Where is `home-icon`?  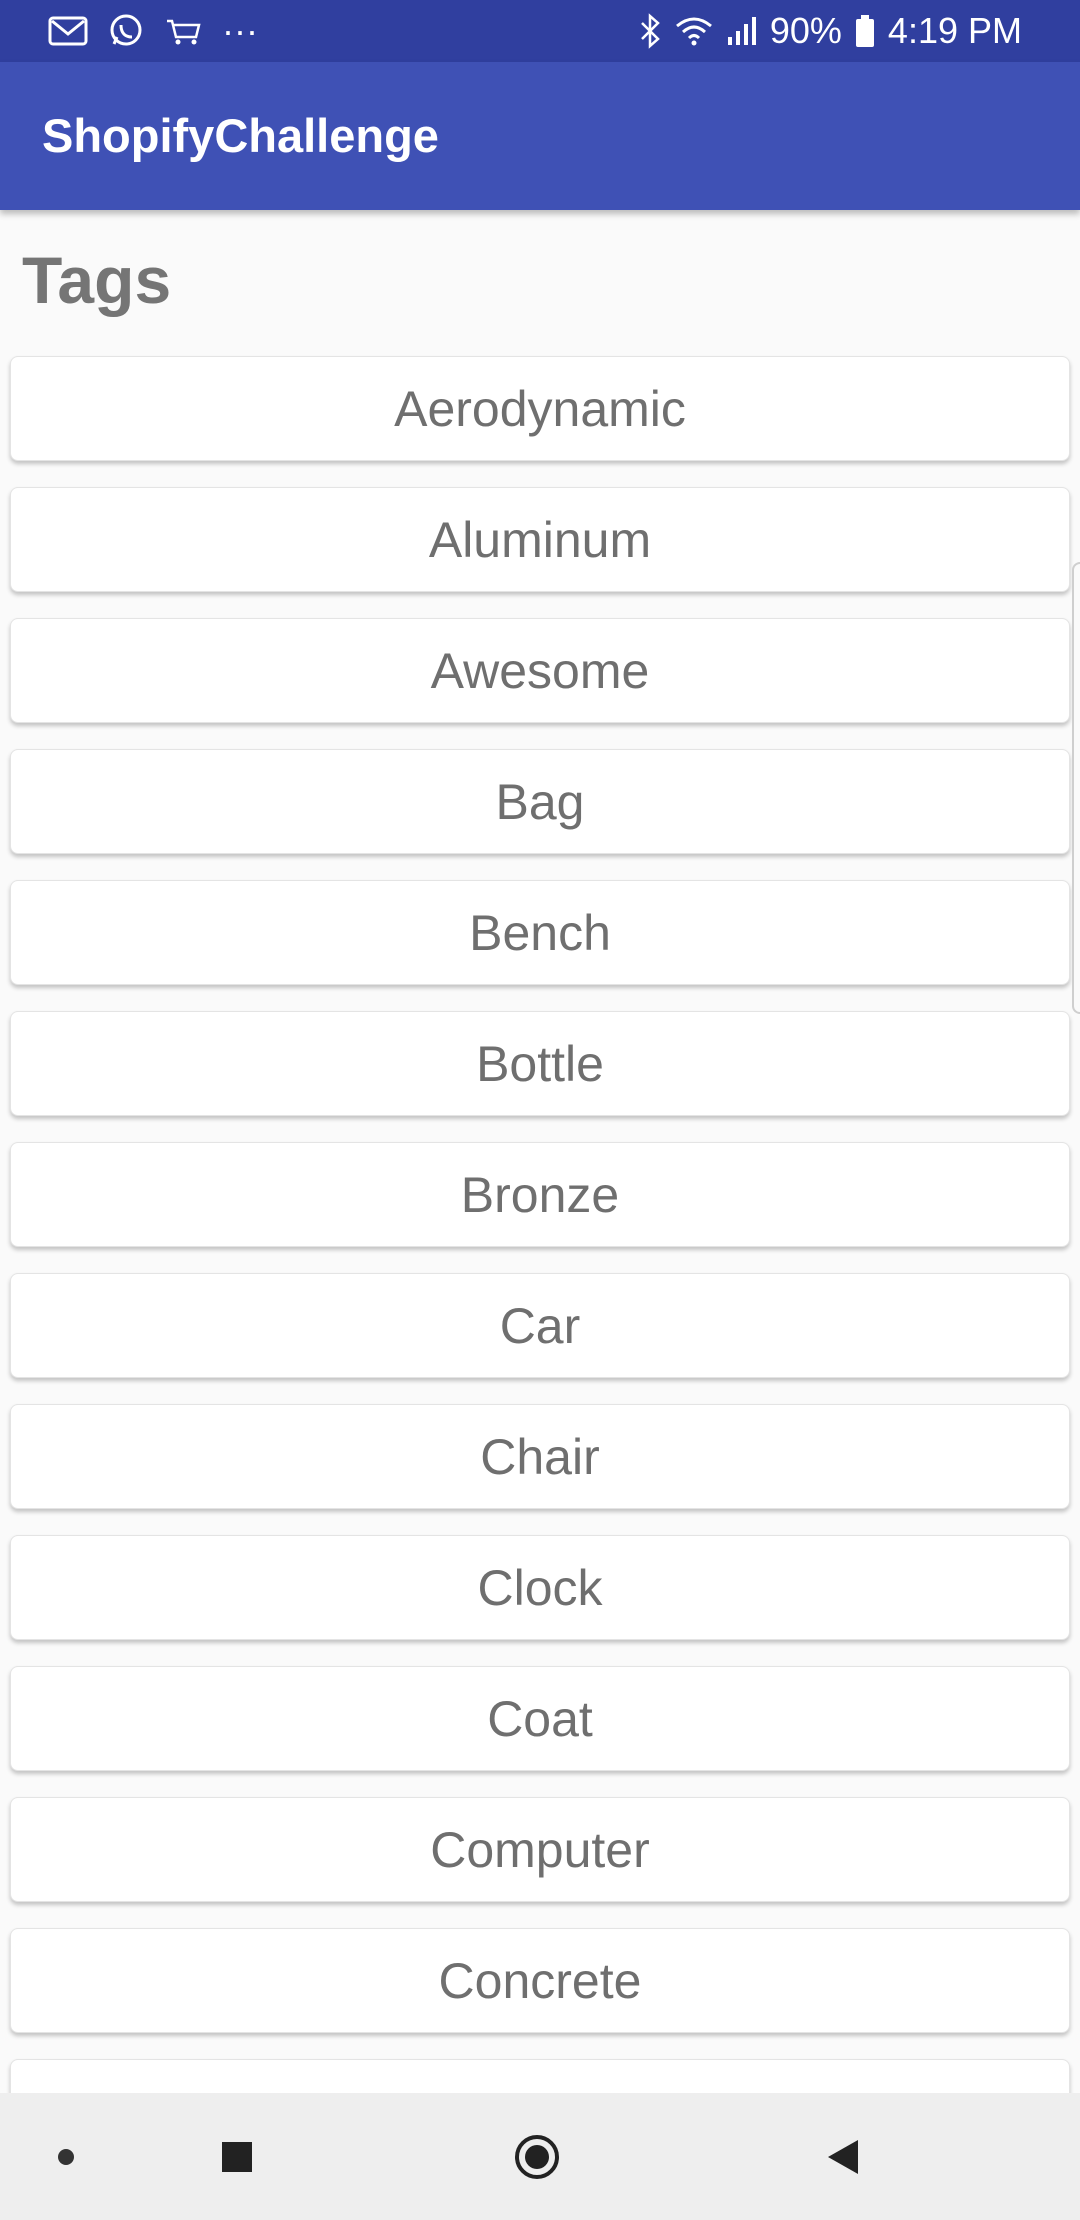
home-icon is located at coordinates (537, 2156).